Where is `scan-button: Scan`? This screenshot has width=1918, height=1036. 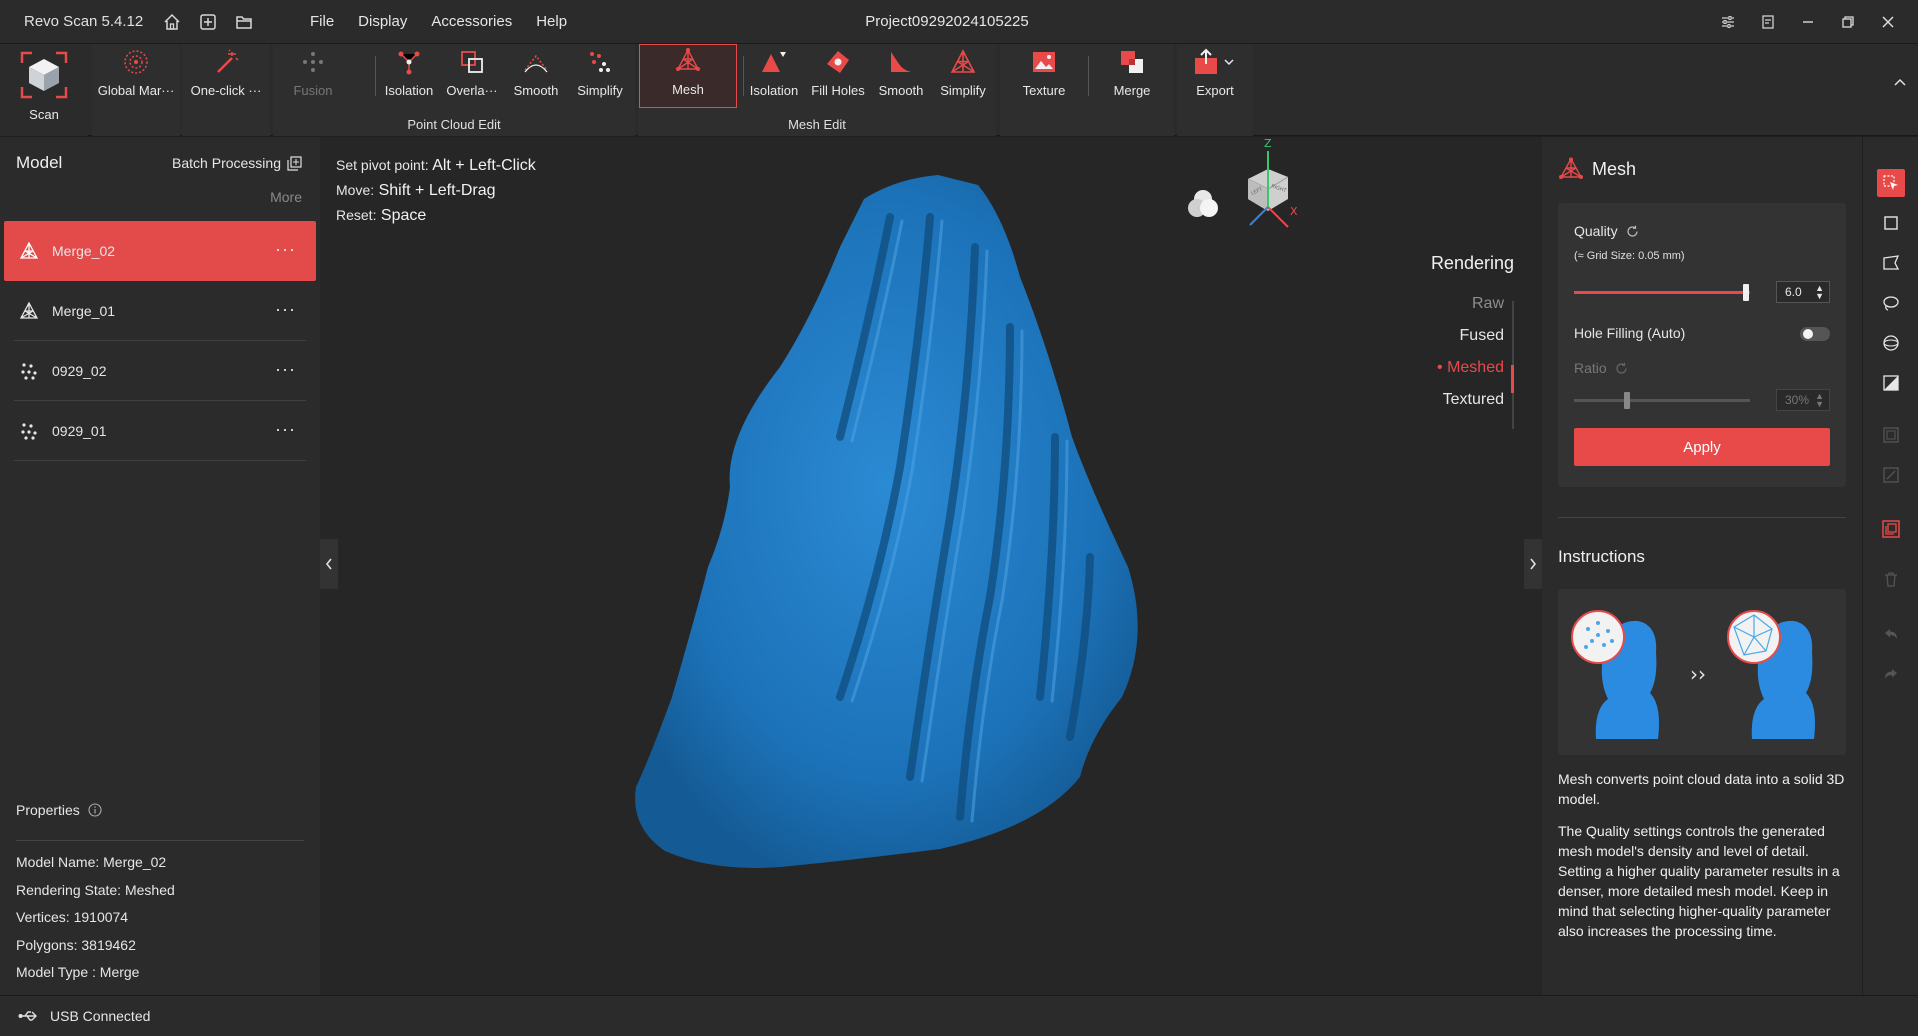
scan-button: Scan is located at coordinates (44, 86).